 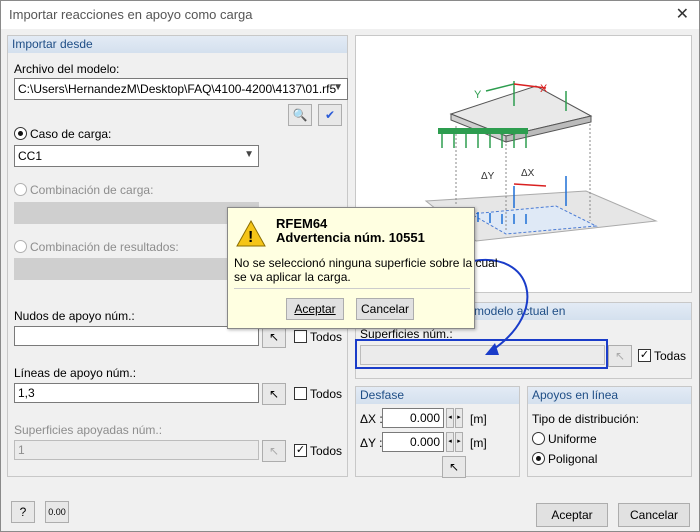 I want to click on nodes-all-label: Todos, so click(x=326, y=337).